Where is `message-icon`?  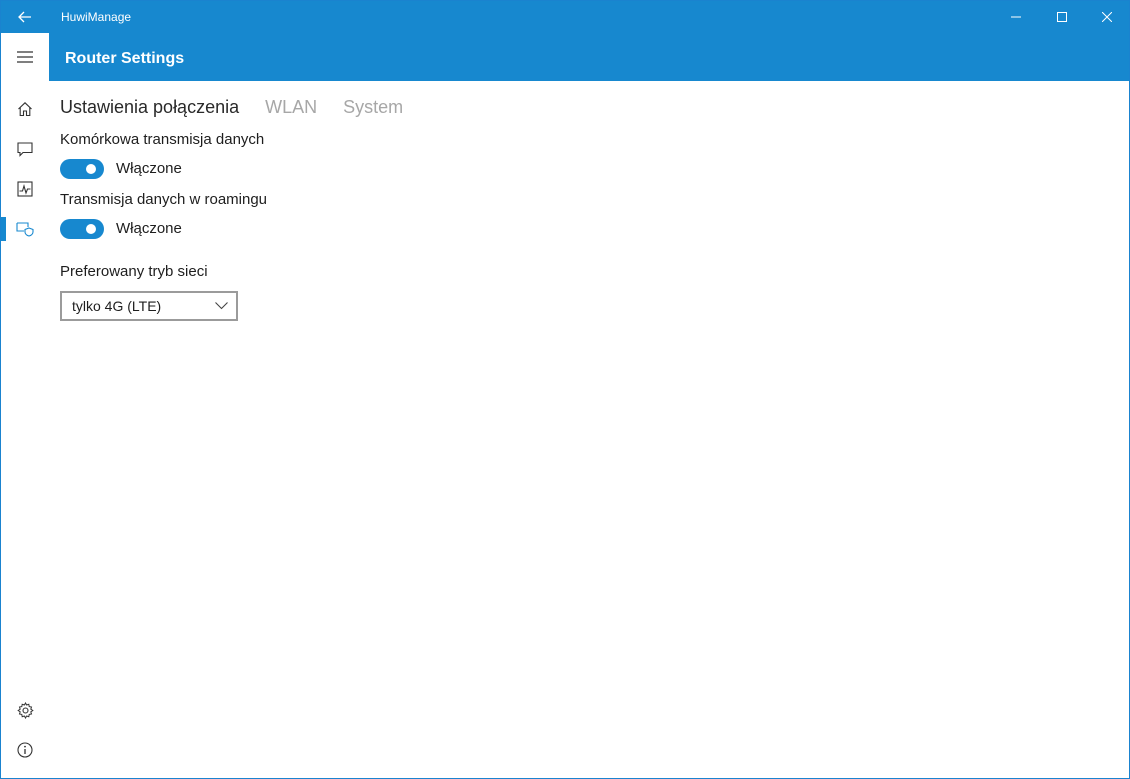 message-icon is located at coordinates (25, 149).